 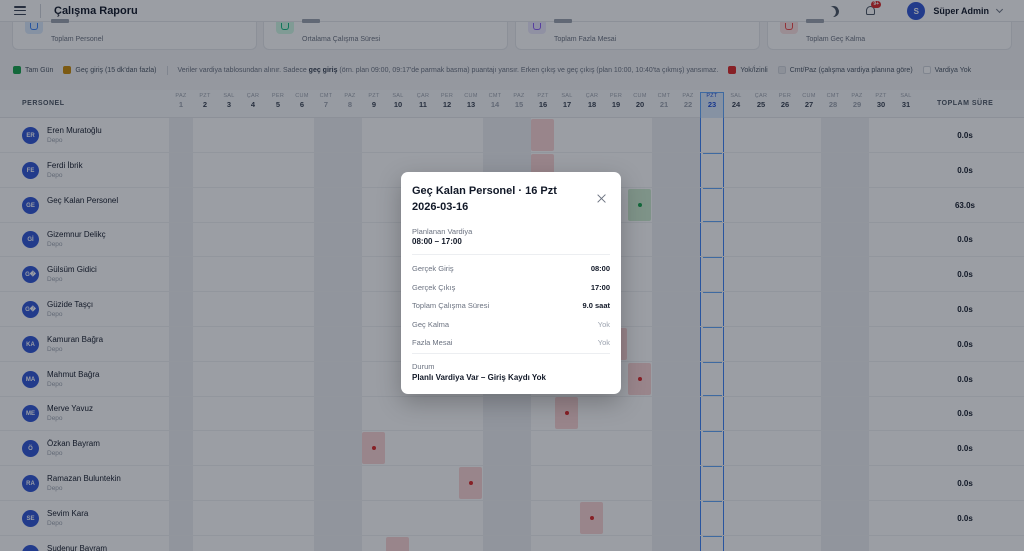 What do you see at coordinates (600, 287) in the screenshot?
I see `detail-value: 17:00` at bounding box center [600, 287].